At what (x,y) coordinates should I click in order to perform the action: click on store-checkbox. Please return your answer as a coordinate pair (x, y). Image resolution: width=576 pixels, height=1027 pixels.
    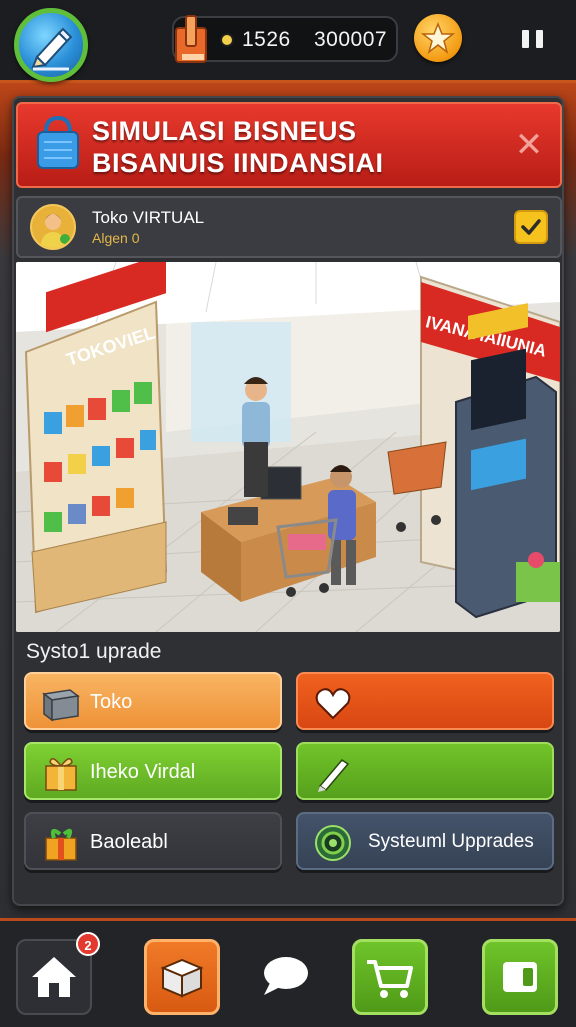
    Looking at the image, I should click on (531, 227).